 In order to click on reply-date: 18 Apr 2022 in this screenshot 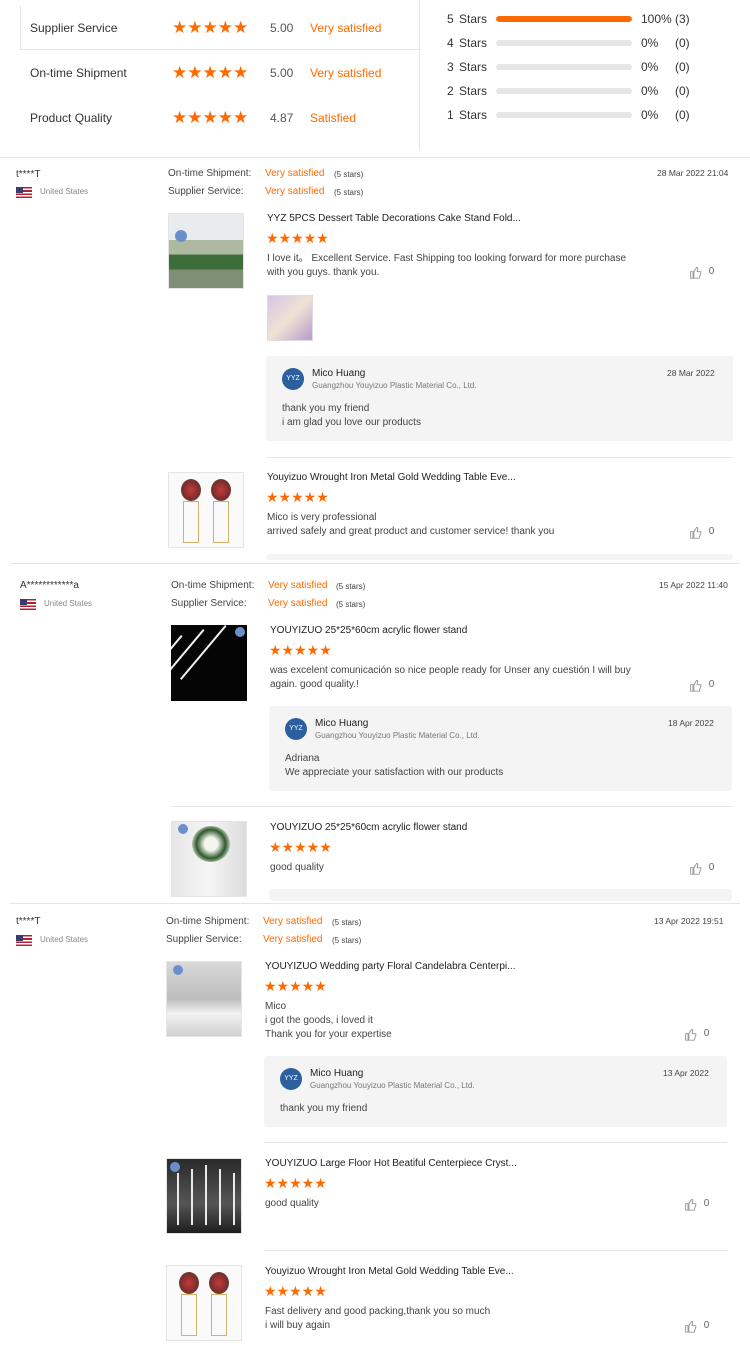, I will do `click(691, 723)`.